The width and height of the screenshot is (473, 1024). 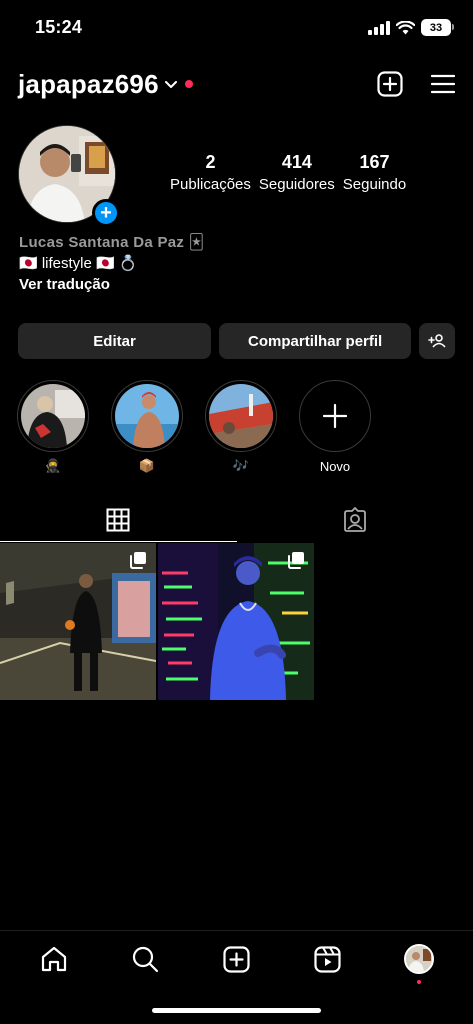 I want to click on username: japapaz696, so click(x=88, y=84).